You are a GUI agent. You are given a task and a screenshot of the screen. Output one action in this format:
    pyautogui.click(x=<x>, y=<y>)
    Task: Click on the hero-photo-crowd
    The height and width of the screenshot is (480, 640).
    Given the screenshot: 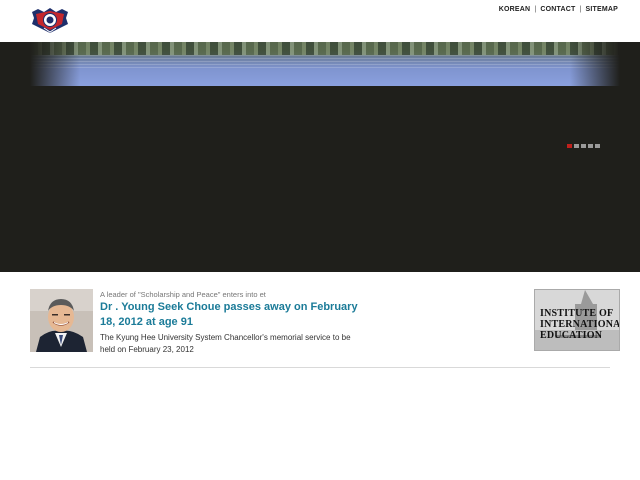 What is the action you would take?
    pyautogui.click(x=325, y=48)
    